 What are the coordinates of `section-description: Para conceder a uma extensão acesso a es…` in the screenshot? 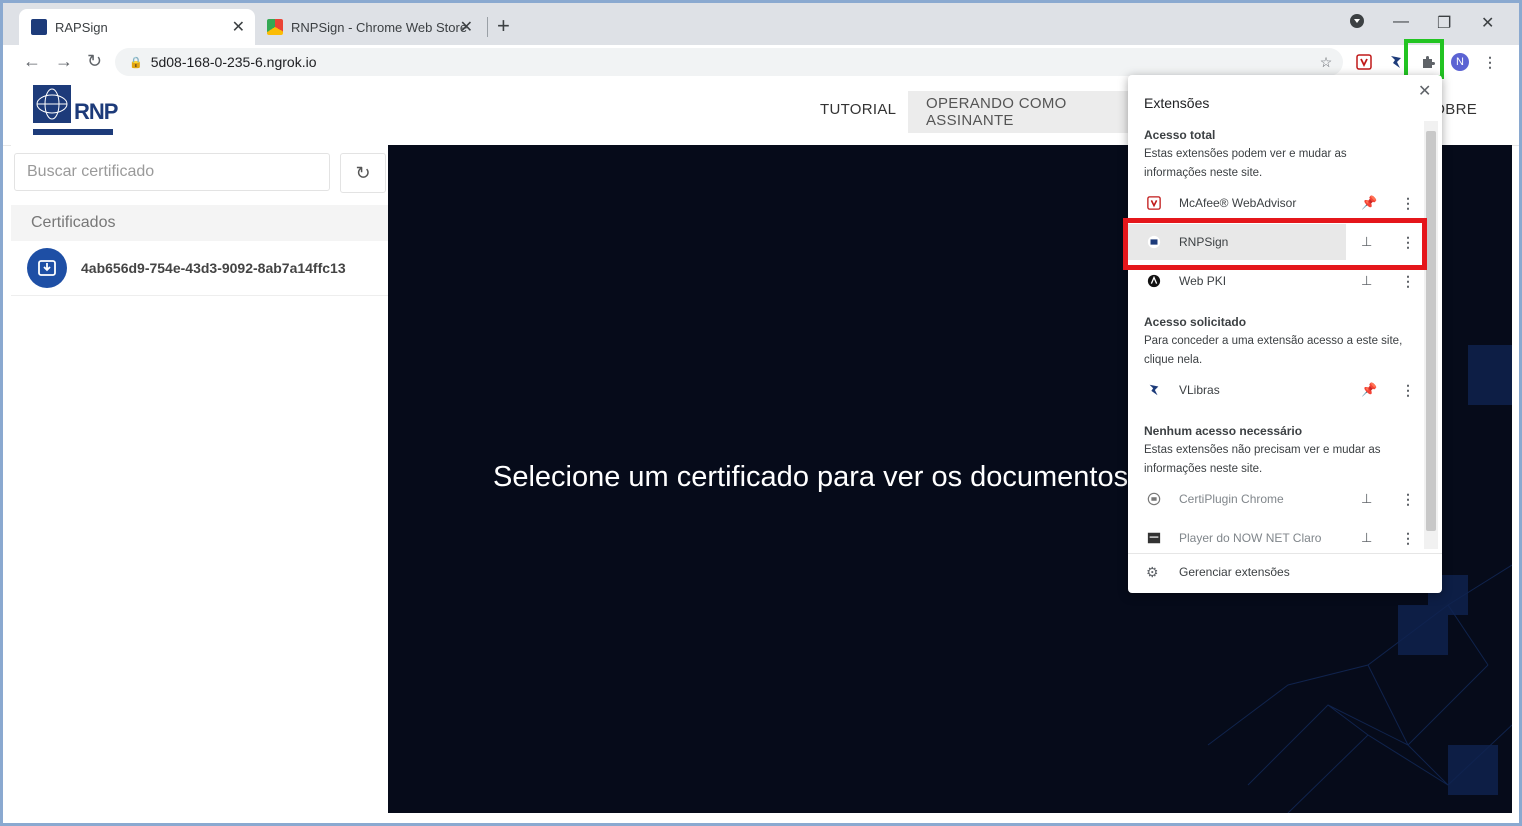 It's located at (1273, 350).